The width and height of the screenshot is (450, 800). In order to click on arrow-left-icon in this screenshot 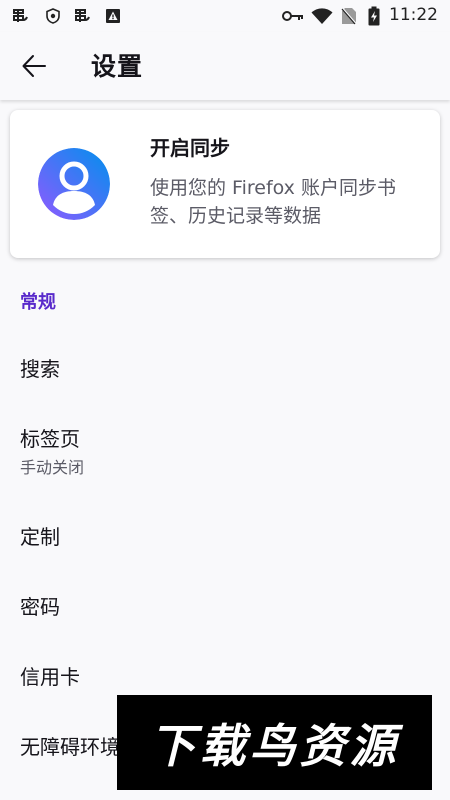, I will do `click(34, 66)`.